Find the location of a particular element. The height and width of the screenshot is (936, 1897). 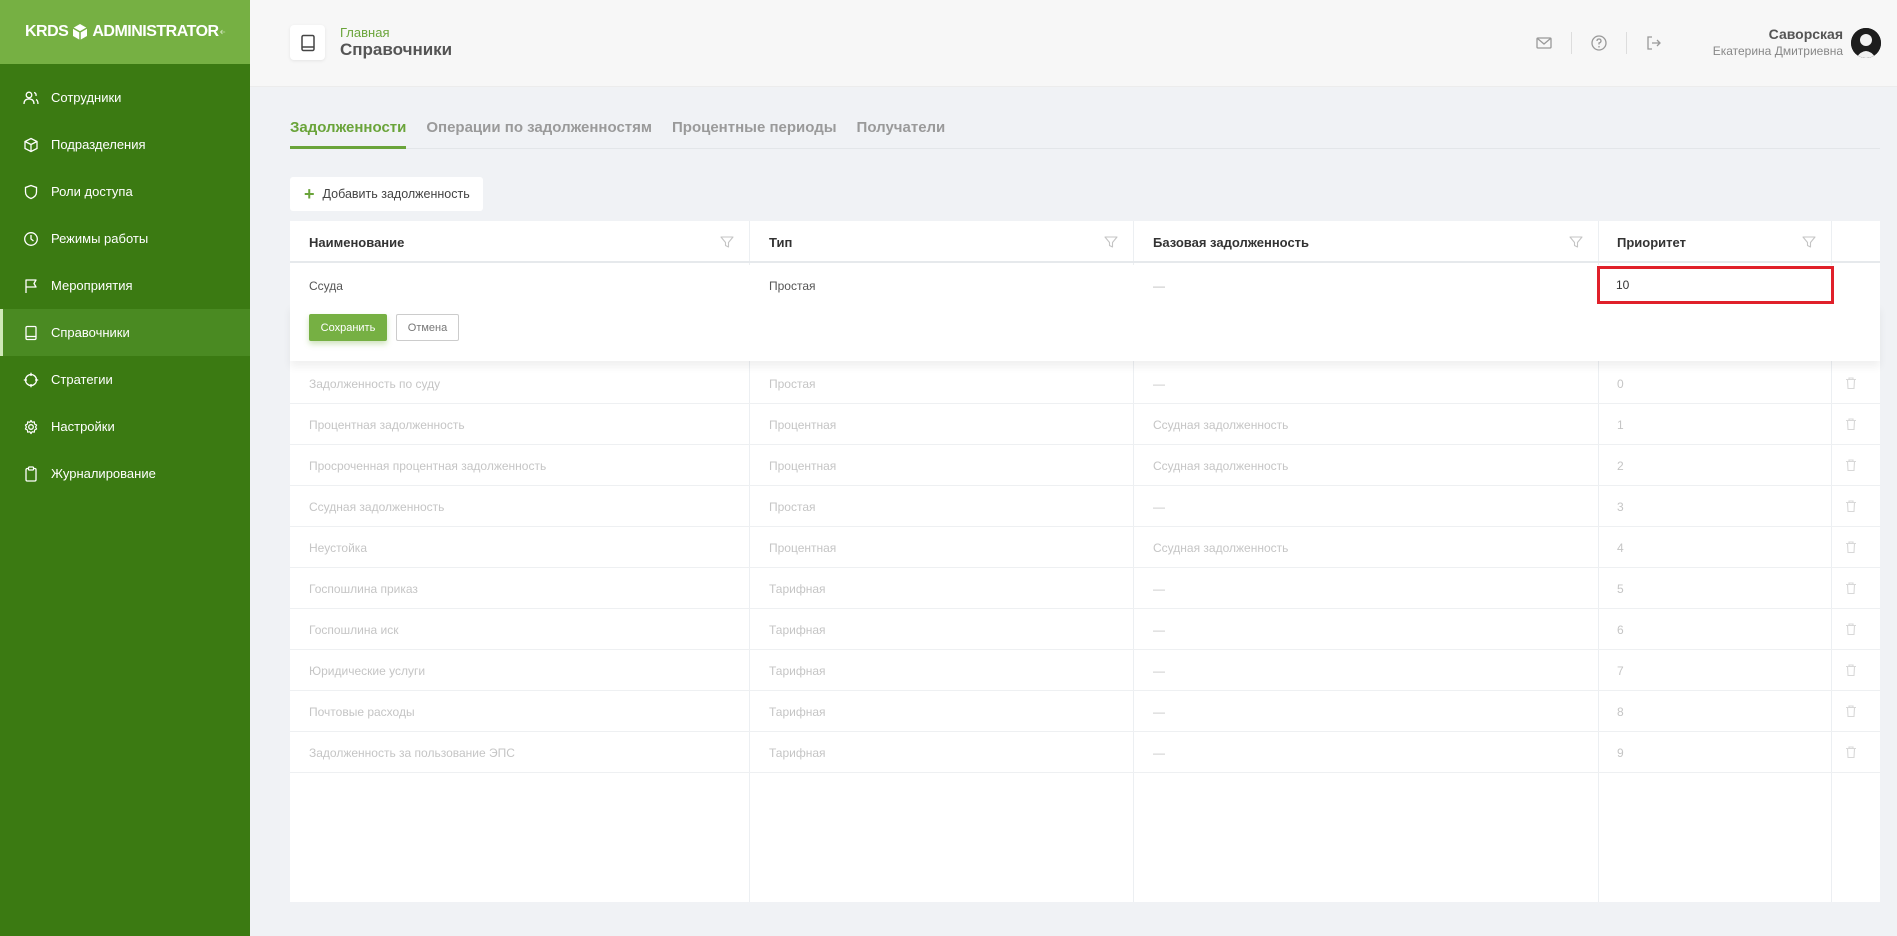

column-header-base: Базовая задолженность is located at coordinates (1231, 242).